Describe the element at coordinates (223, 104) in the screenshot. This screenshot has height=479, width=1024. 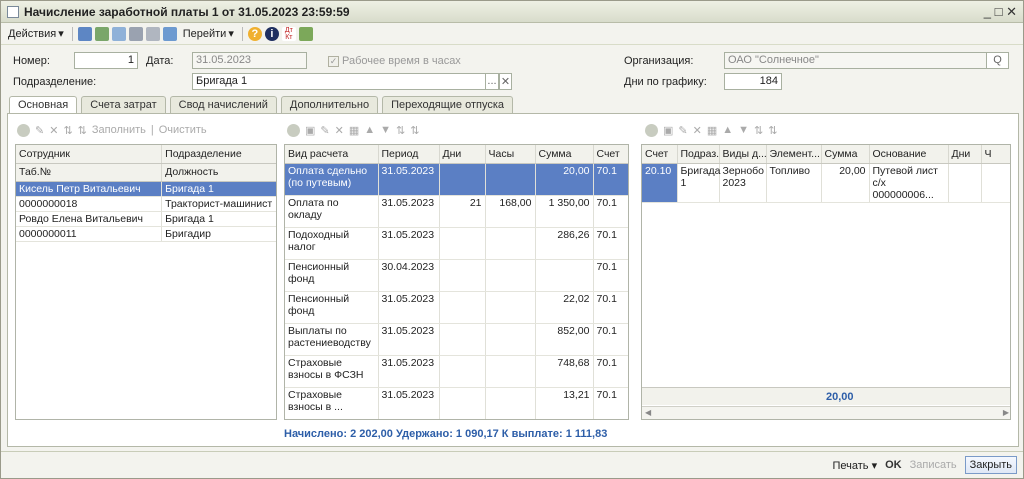
I see `tab-accruals-summary: Свод начислений` at that location.